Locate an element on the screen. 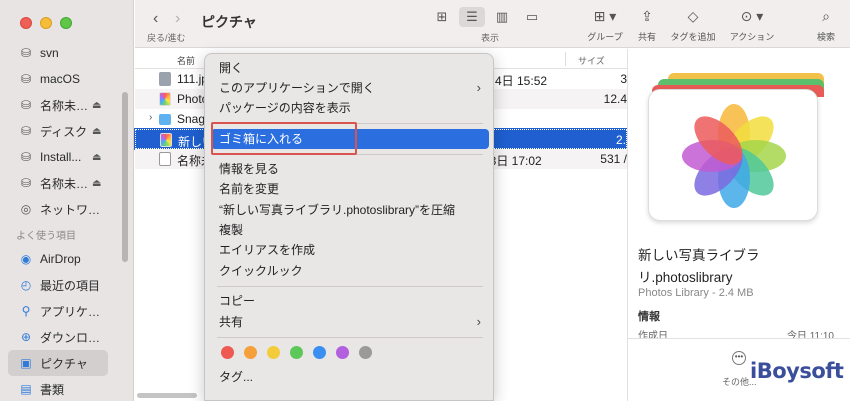 The height and width of the screenshot is (401, 850). view-label: 表示 is located at coordinates (490, 38).